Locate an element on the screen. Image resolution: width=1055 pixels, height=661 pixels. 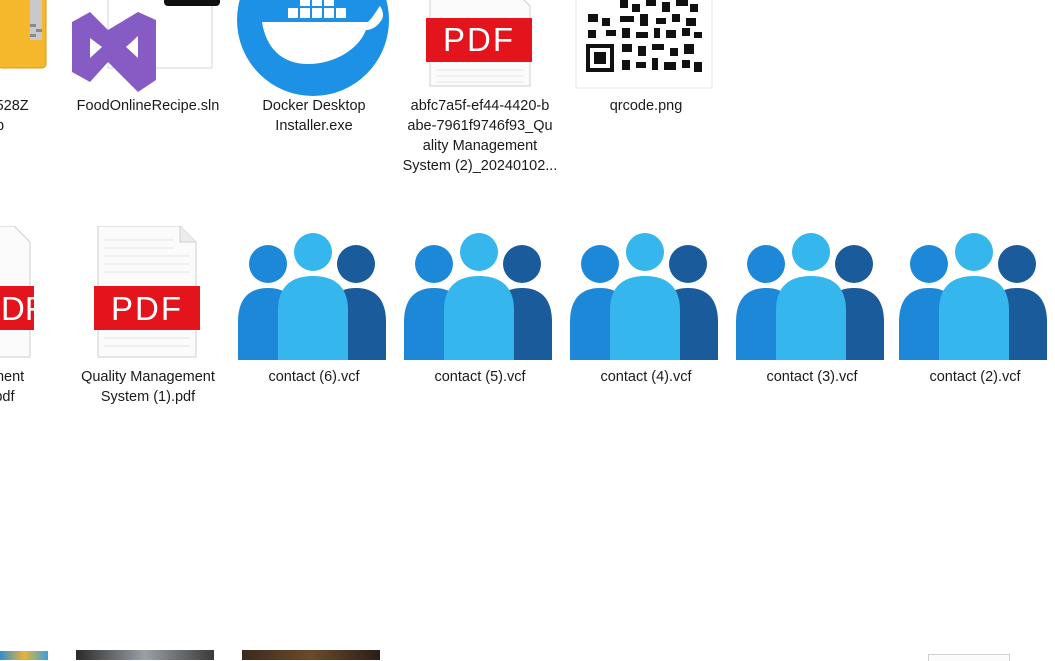
file-label: contact (5).vcf is located at coordinates (480, 377).